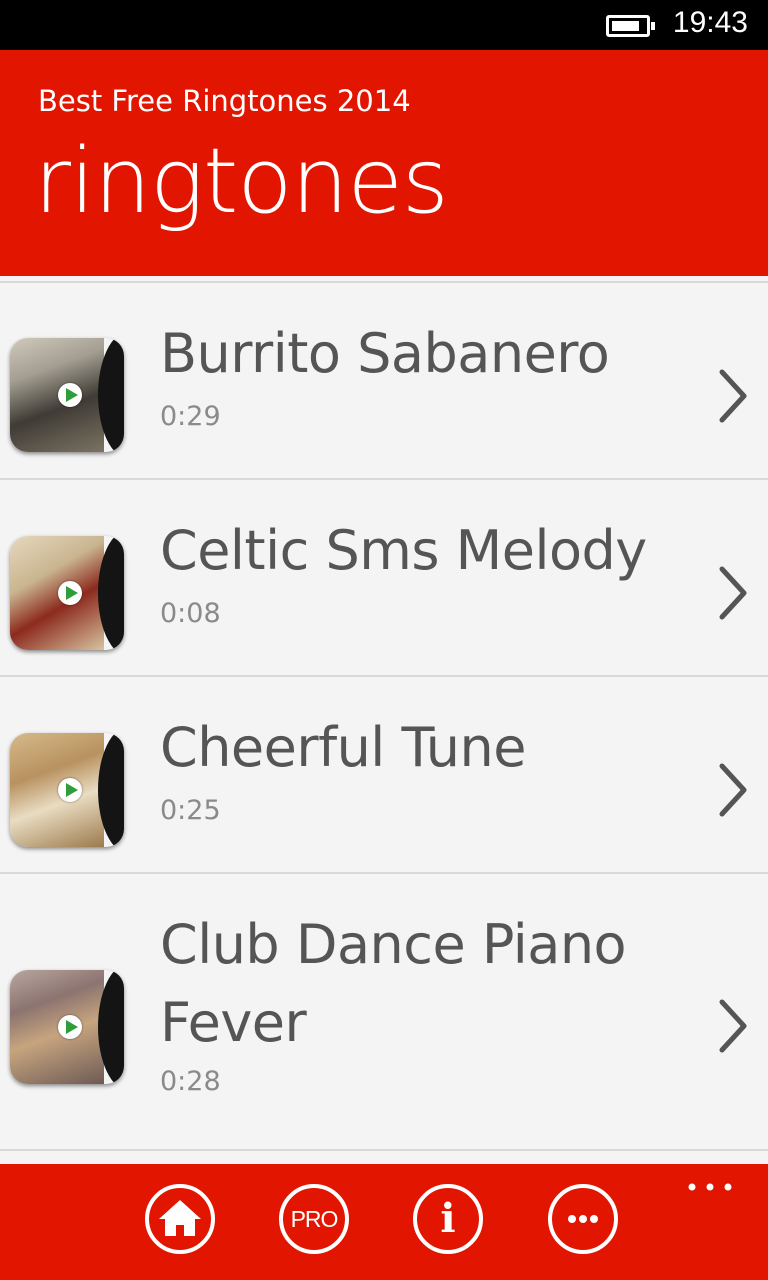 The width and height of the screenshot is (768, 1280). I want to click on info-icon: i, so click(448, 1218).